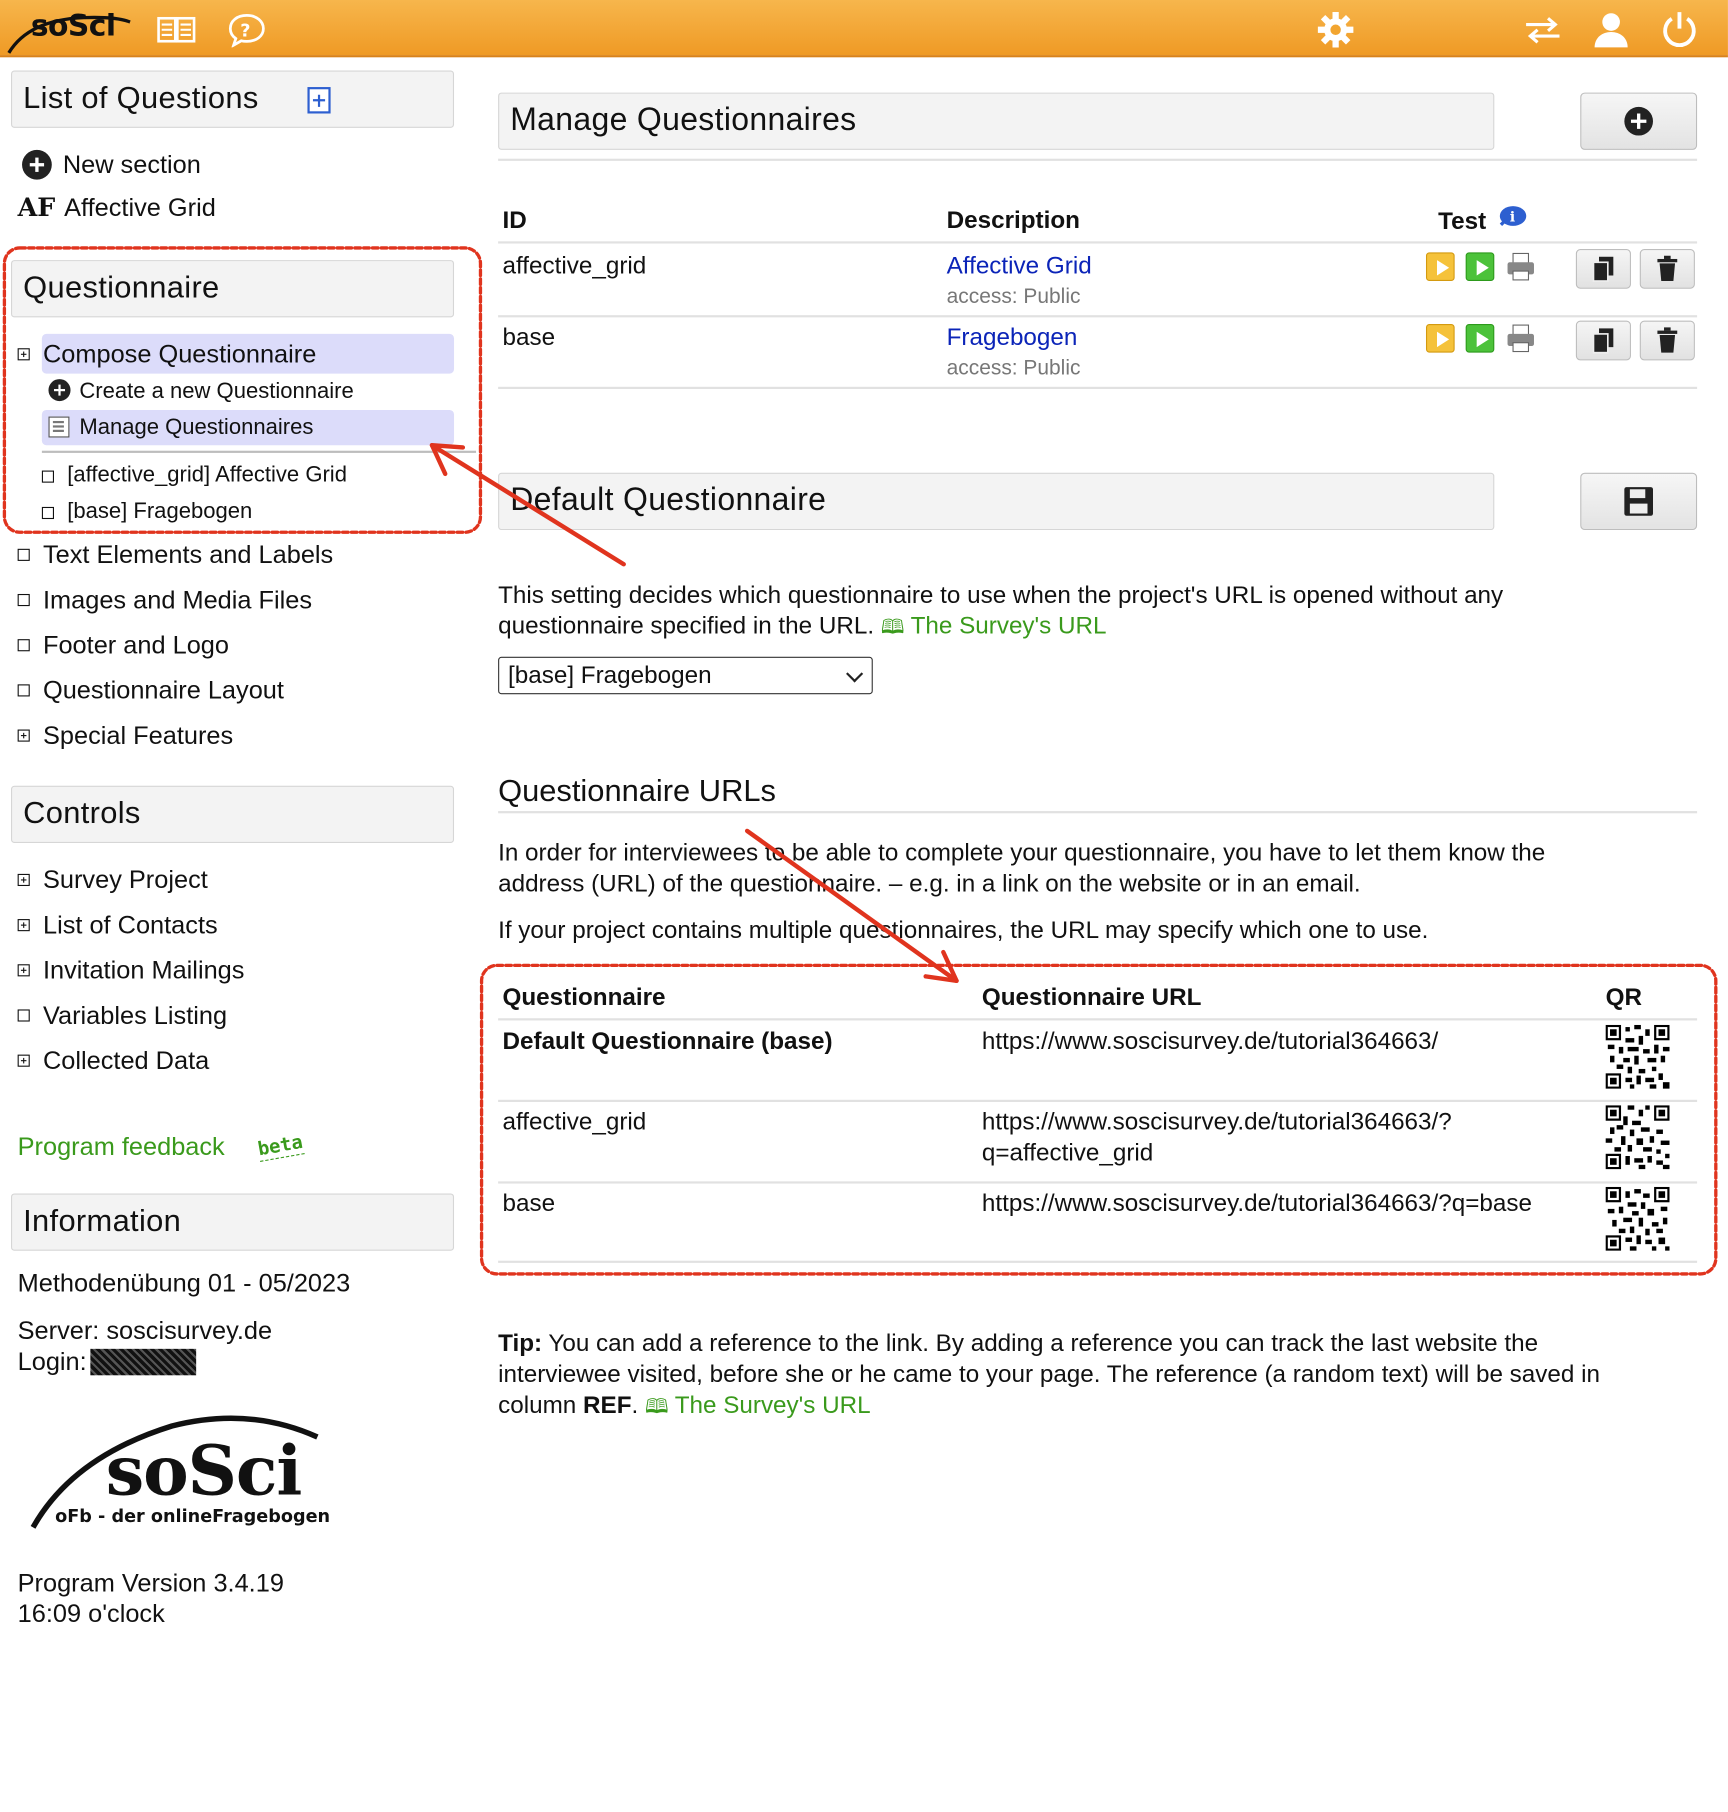 Image resolution: width=1728 pixels, height=1812 pixels. What do you see at coordinates (36, 207) in the screenshot?
I see `af-badge: AF` at bounding box center [36, 207].